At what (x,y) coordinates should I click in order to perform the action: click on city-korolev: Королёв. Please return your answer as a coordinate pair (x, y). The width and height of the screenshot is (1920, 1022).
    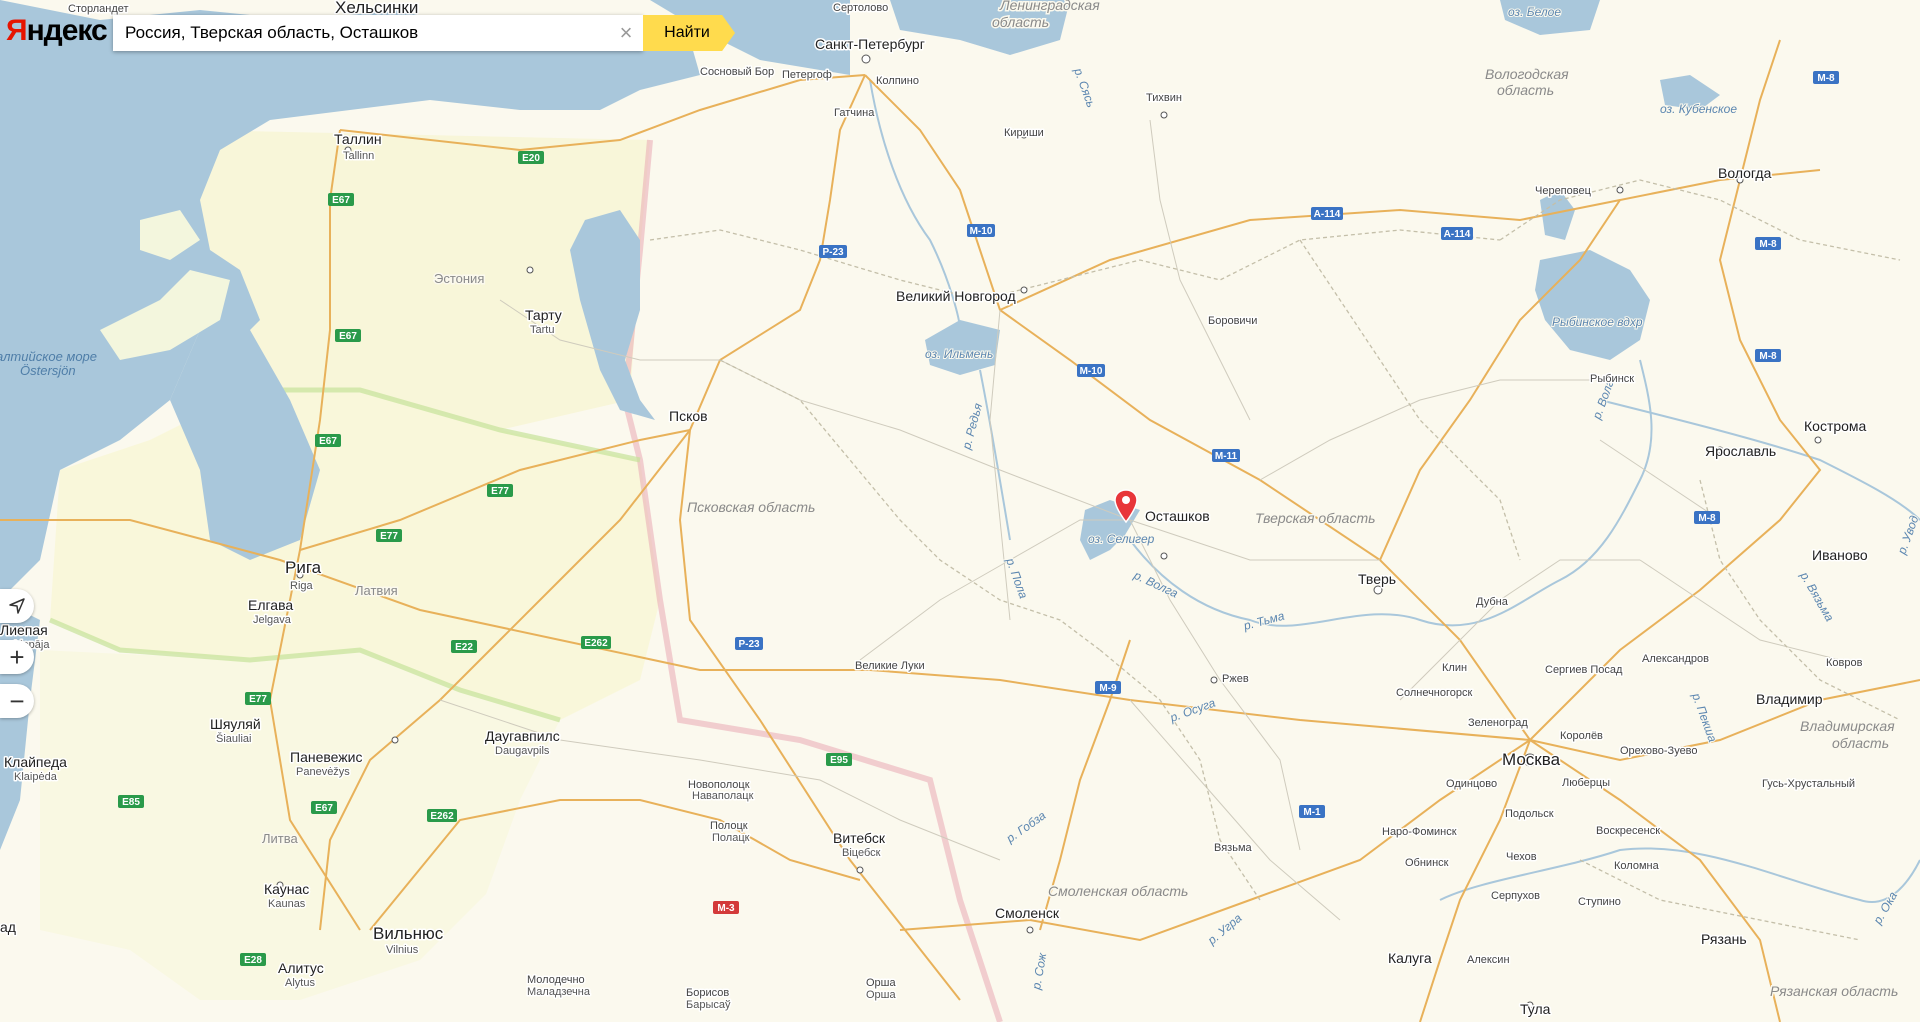
    Looking at the image, I should click on (1581, 736).